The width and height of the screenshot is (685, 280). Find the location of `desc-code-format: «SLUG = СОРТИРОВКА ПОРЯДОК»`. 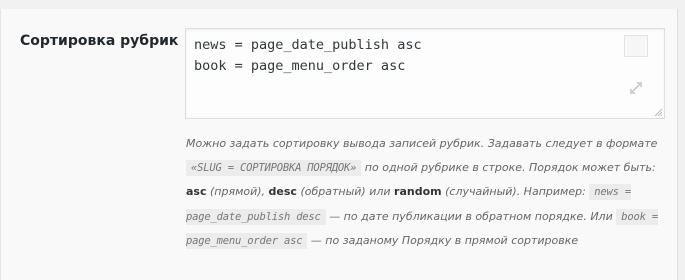

desc-code-format: «SLUG = СОРТИРОВКА ПОРЯДОК» is located at coordinates (274, 167).